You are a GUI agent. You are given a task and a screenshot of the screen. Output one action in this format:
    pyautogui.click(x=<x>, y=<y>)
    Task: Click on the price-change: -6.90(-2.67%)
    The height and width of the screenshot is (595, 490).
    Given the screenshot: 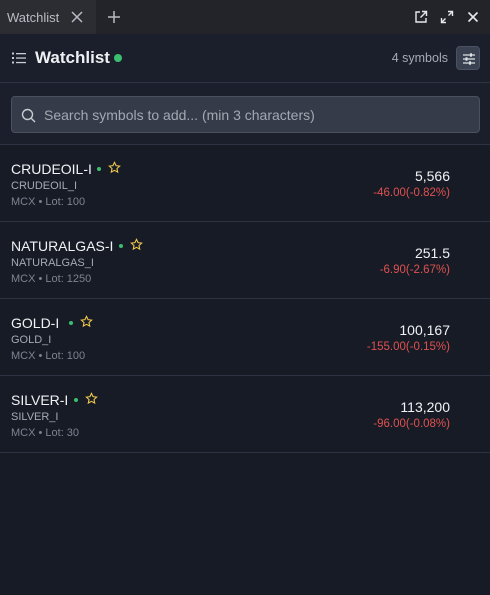 What is the action you would take?
    pyautogui.click(x=414, y=270)
    